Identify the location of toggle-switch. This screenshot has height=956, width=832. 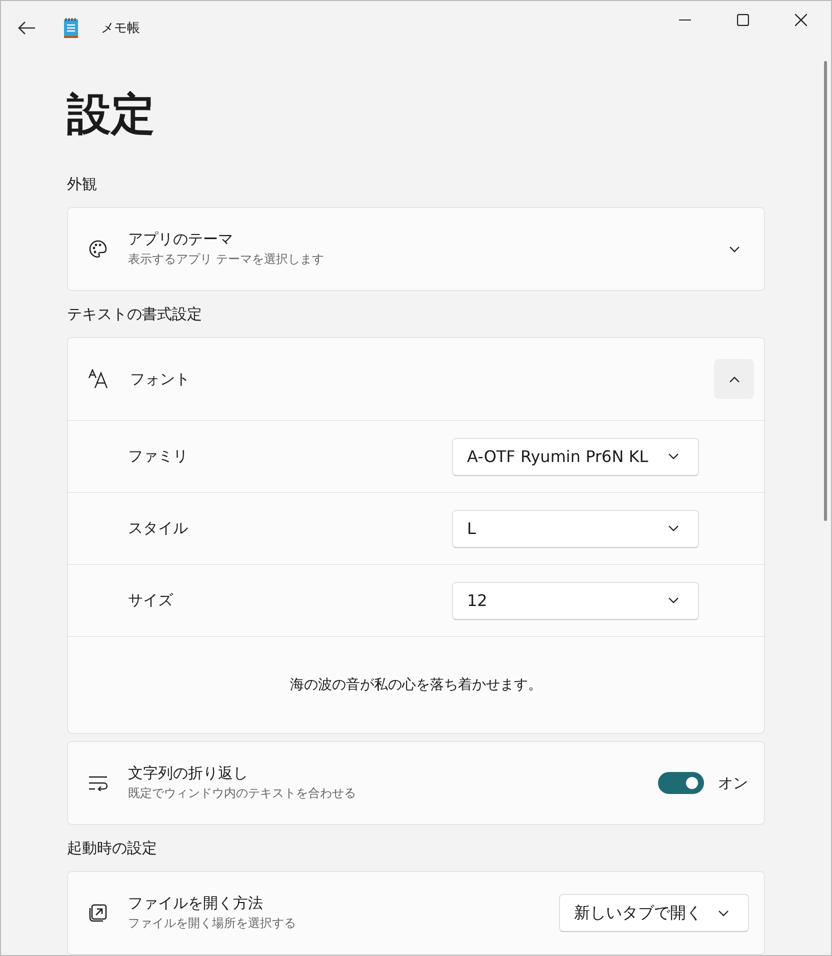
(681, 783).